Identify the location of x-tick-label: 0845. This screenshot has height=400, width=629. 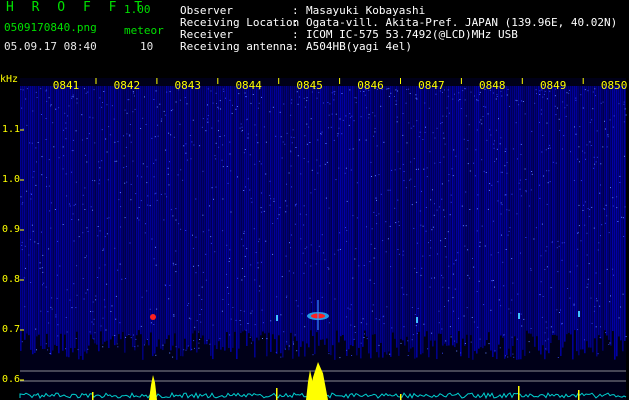
(309, 85).